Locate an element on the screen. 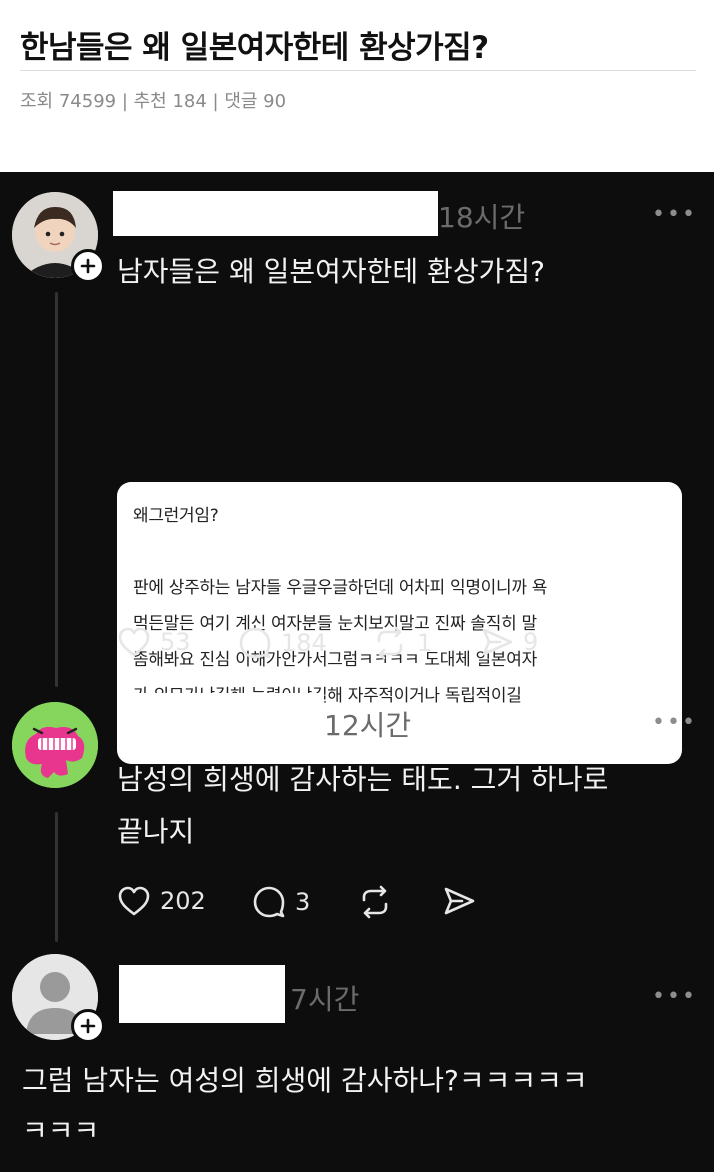  like-count: 202 is located at coordinates (183, 901).